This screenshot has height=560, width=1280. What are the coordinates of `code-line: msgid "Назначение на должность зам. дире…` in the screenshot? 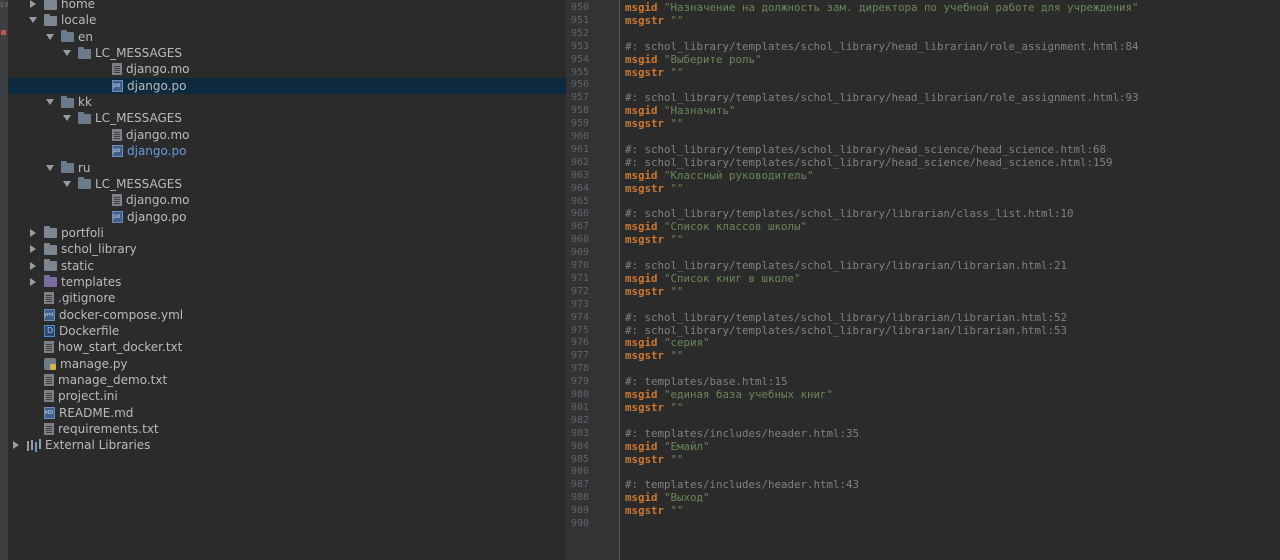 It's located at (882, 7).